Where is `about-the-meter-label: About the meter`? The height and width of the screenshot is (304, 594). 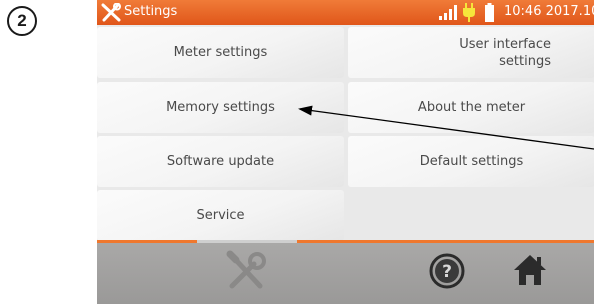 about-the-meter-label: About the meter is located at coordinates (471, 107).